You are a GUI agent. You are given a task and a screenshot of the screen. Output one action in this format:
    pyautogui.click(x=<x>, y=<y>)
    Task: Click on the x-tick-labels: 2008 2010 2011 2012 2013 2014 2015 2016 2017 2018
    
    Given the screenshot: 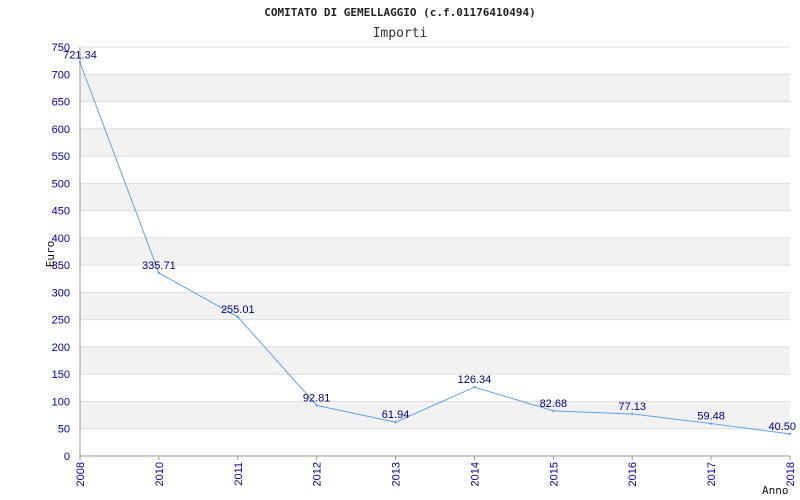 What is the action you would take?
    pyautogui.click(x=436, y=471)
    